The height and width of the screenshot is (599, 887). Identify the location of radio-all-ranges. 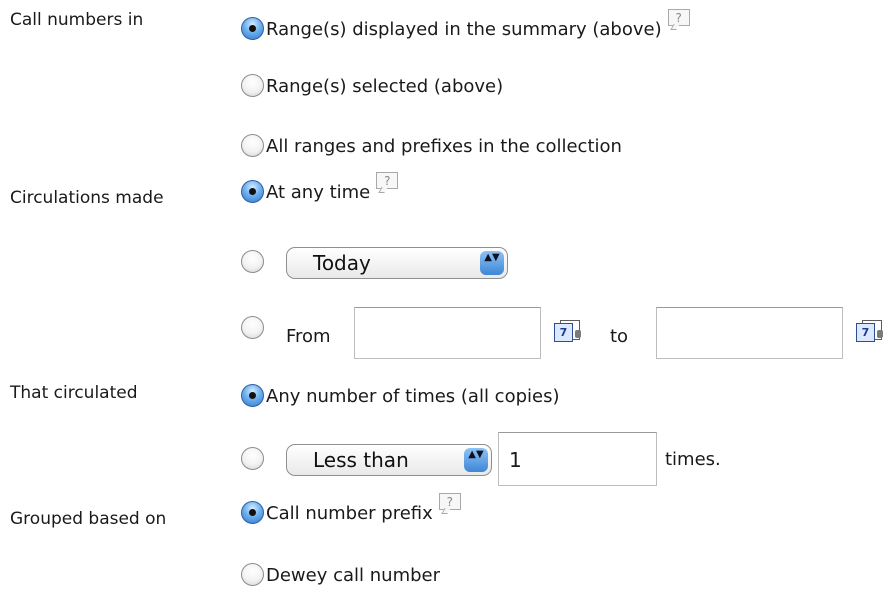
(252, 145).